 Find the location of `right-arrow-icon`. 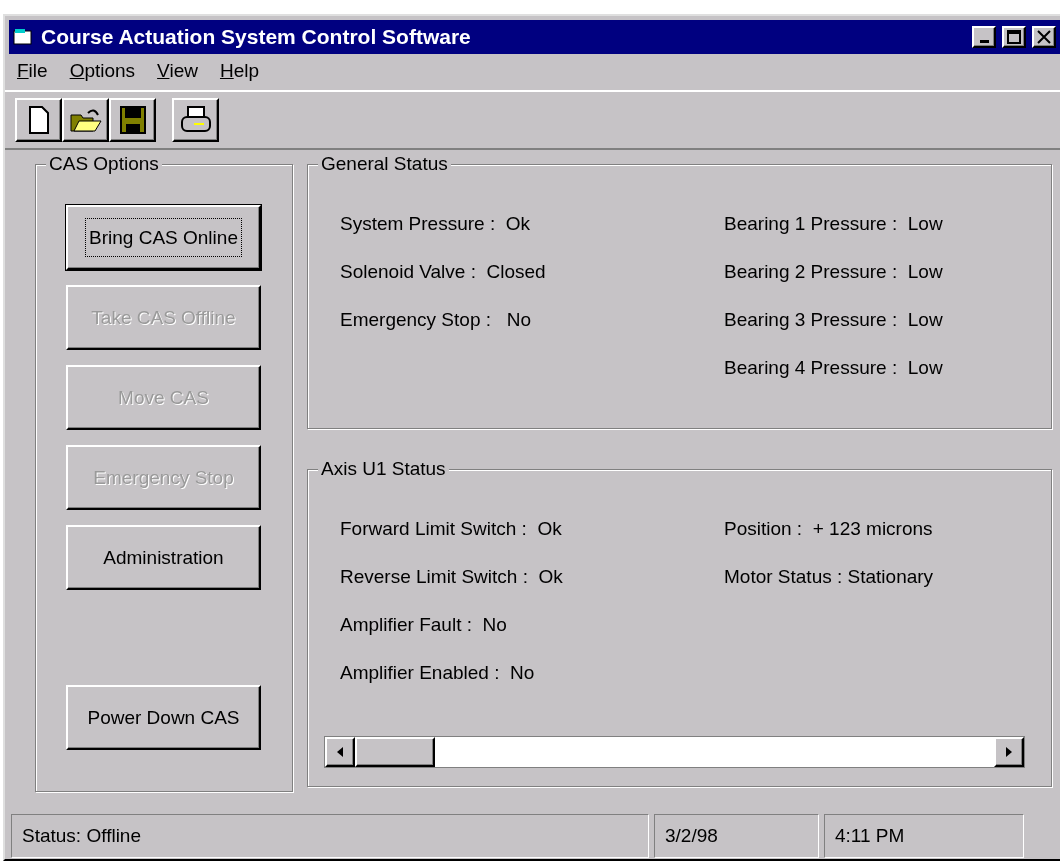

right-arrow-icon is located at coordinates (1009, 752).